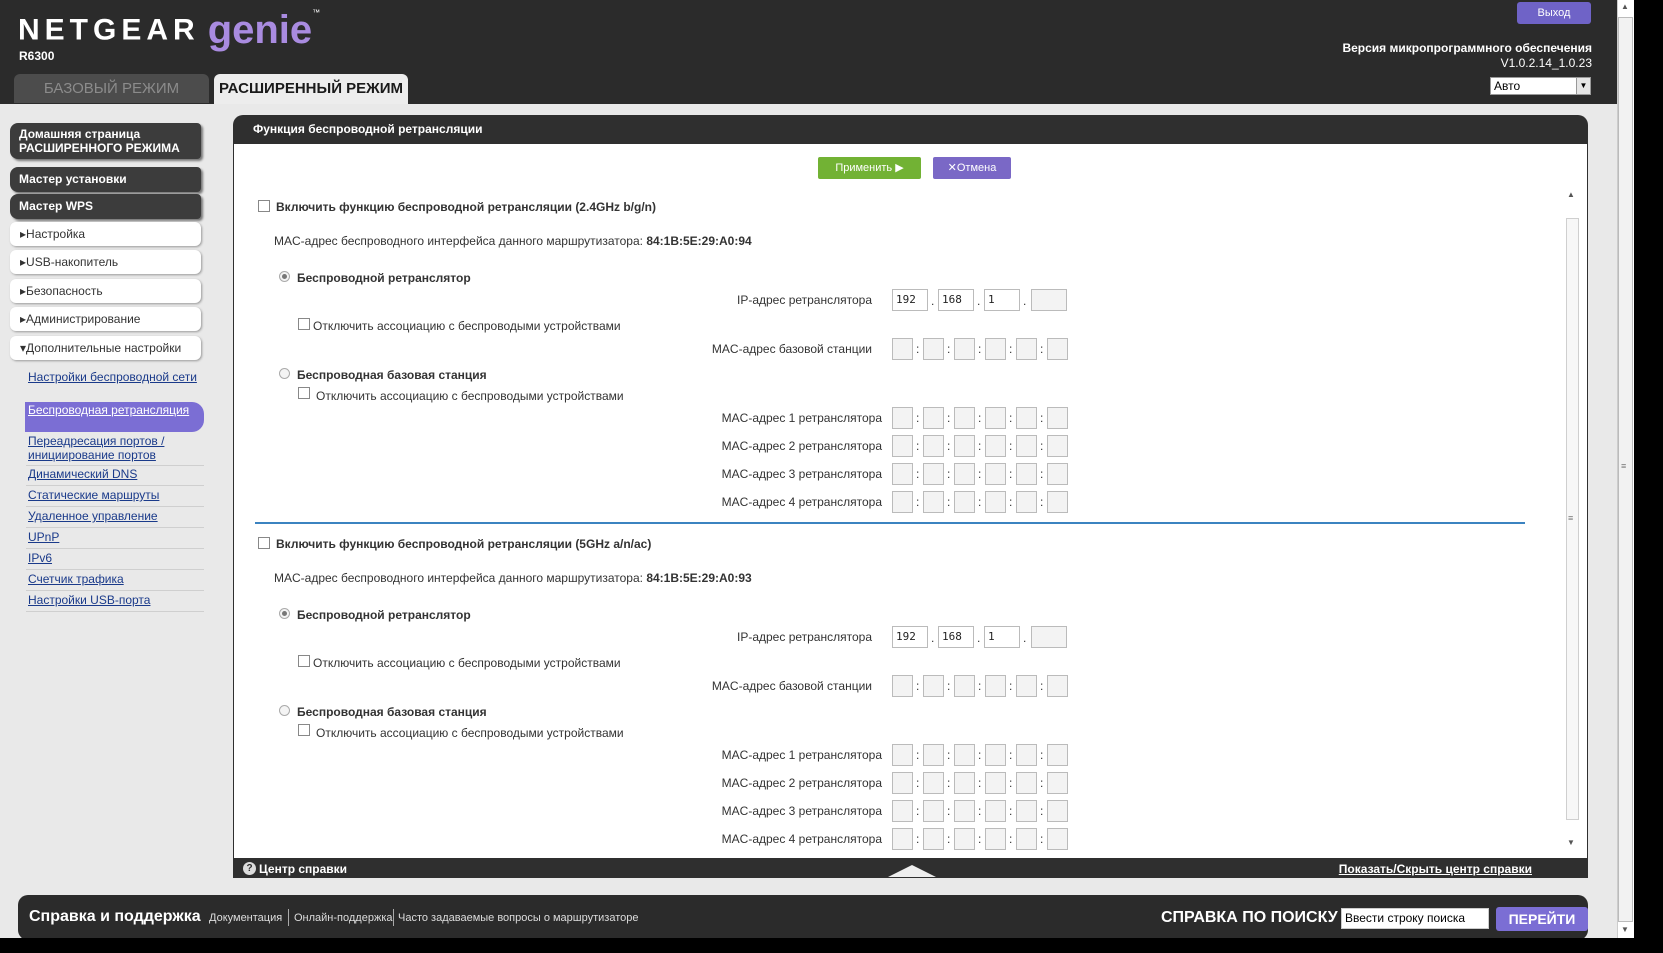 This screenshot has height=953, width=1663. I want to click on language-select: Авто ▼, so click(1540, 86).